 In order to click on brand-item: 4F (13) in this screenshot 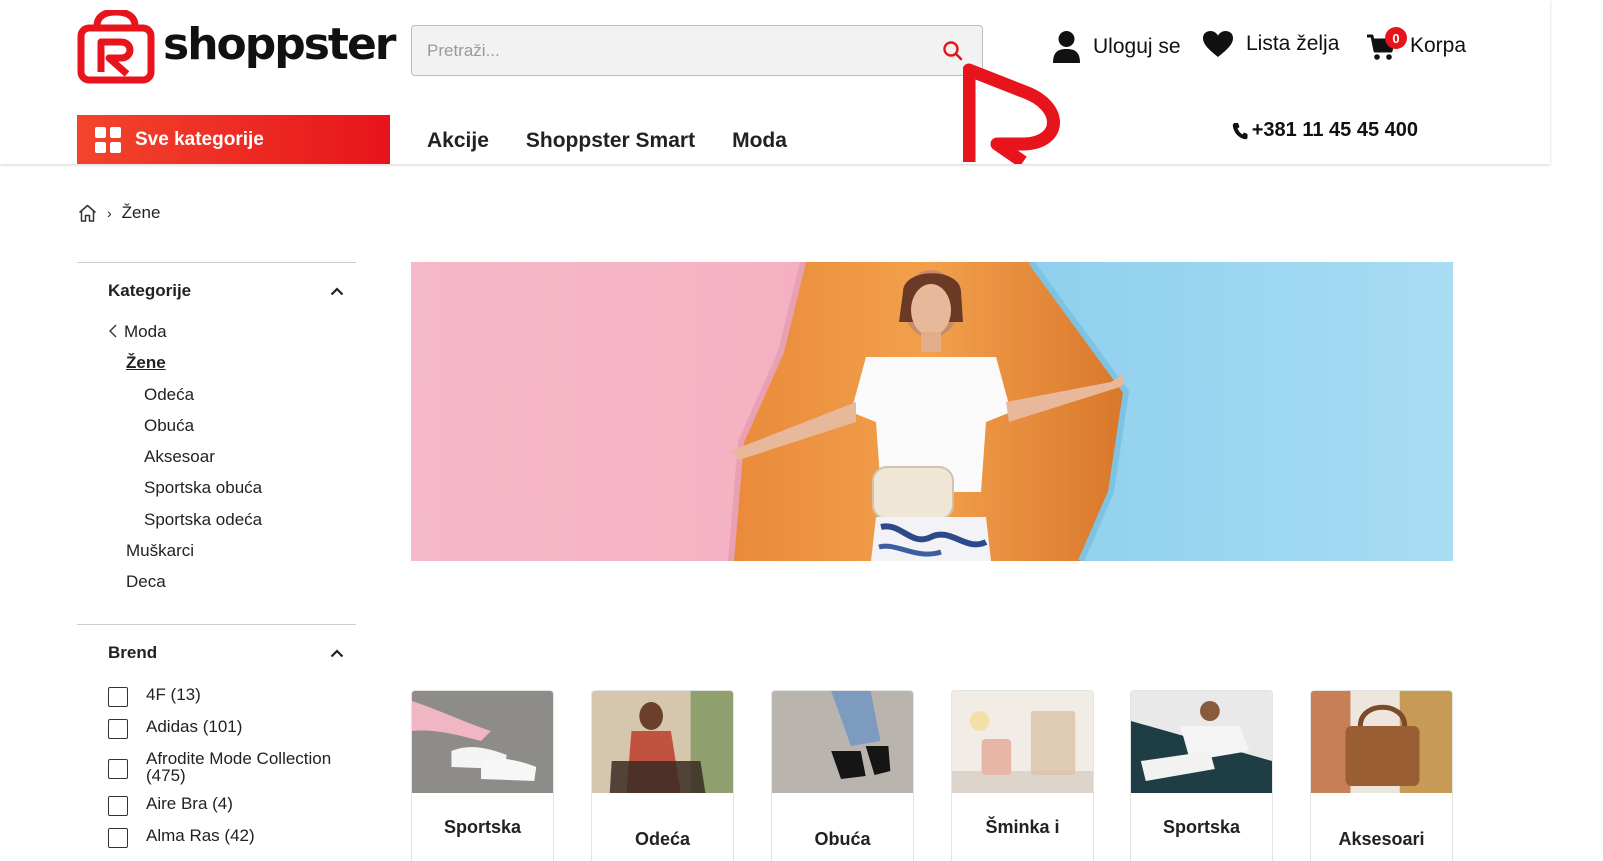, I will do `click(216, 696)`.